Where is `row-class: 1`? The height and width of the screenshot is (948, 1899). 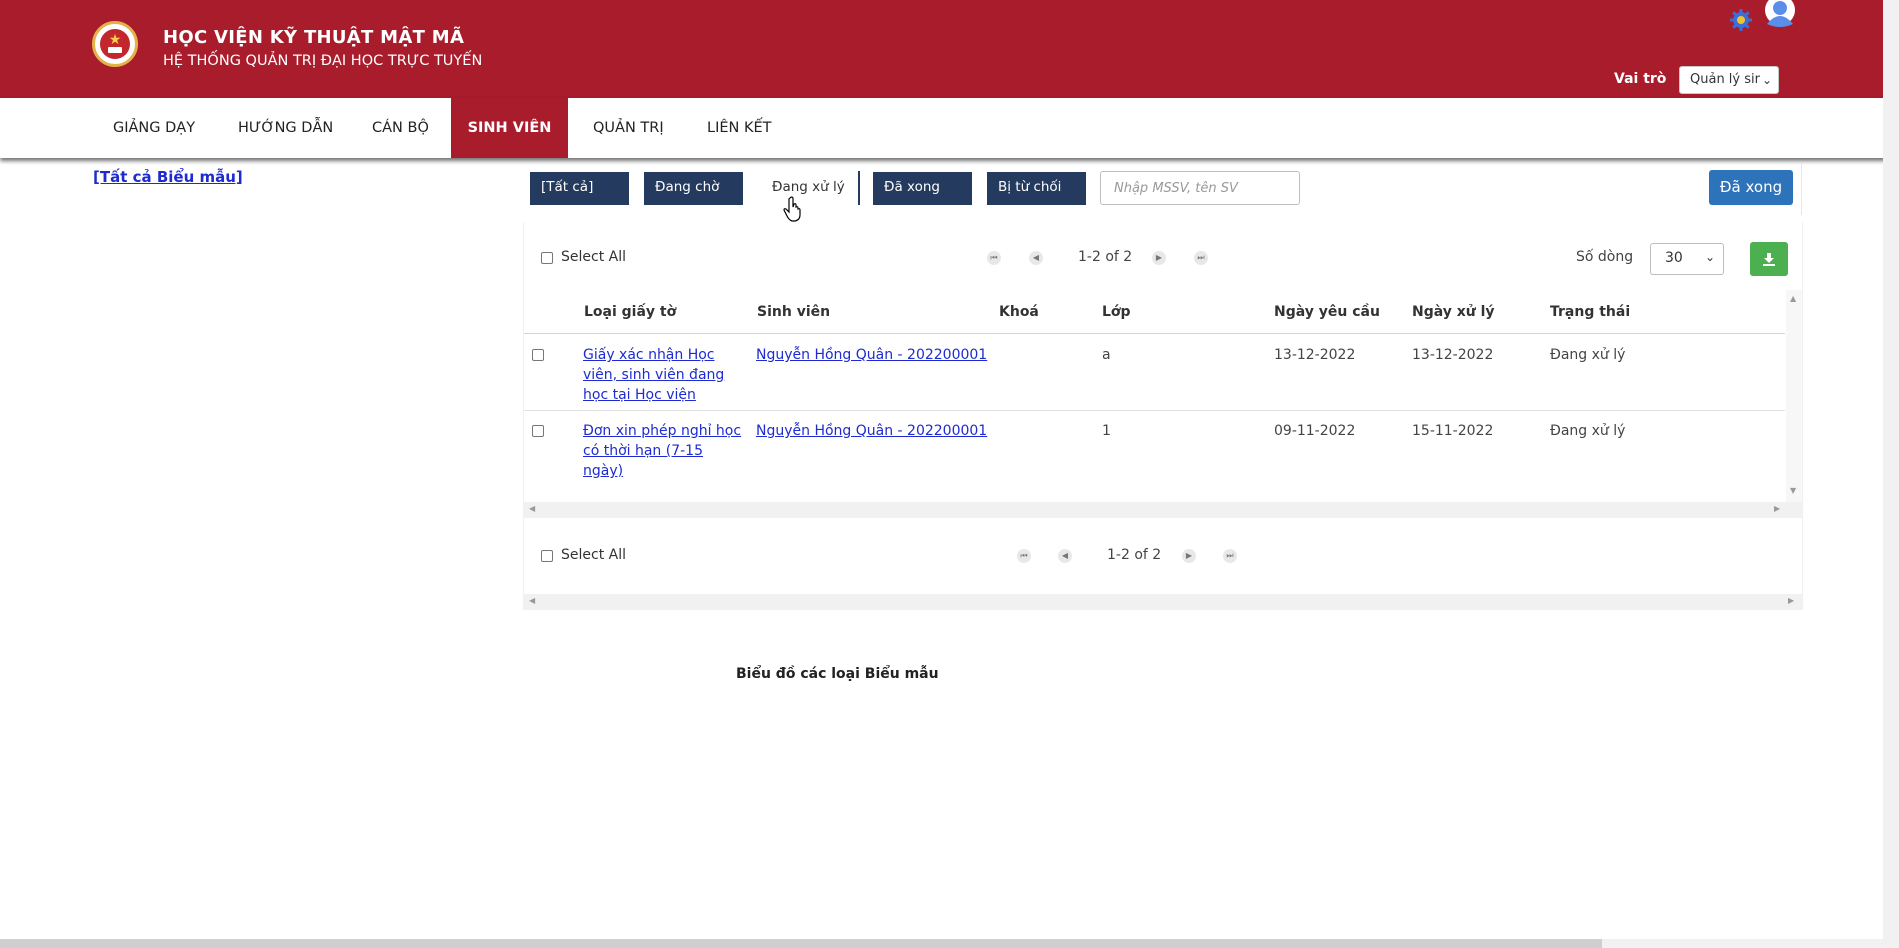
row-class: 1 is located at coordinates (1106, 431).